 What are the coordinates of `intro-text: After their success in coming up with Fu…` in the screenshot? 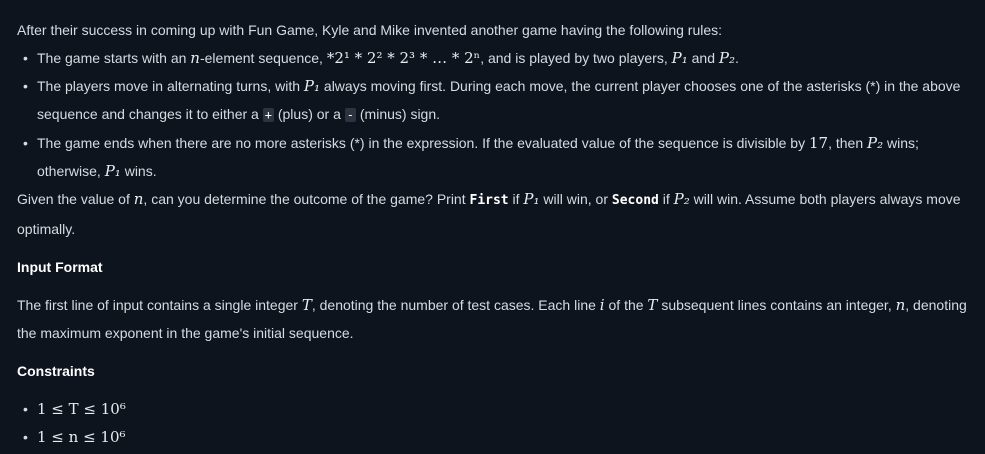 It's located at (370, 30).